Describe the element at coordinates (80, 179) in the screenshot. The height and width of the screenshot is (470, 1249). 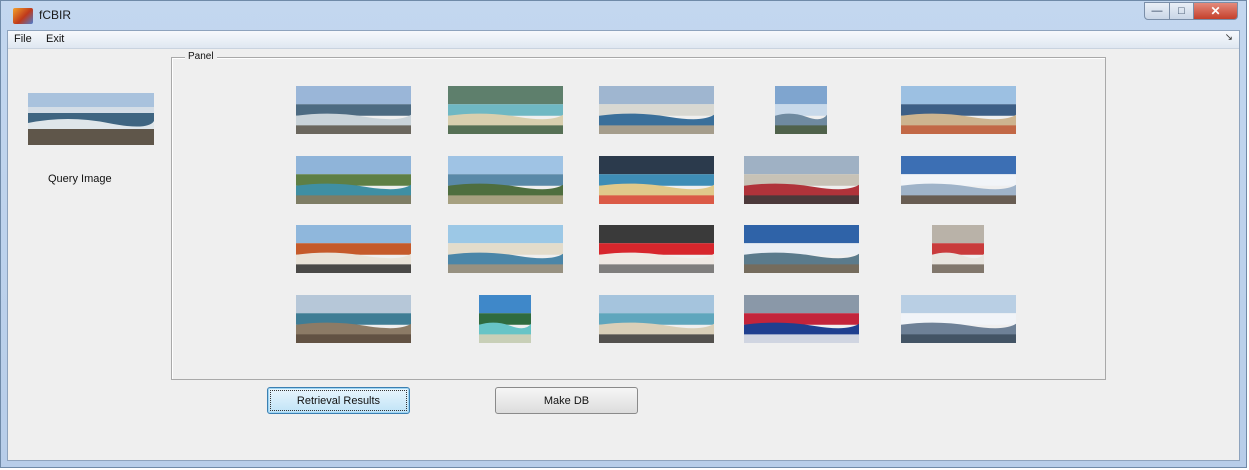
I see `query-image-label: Query Image` at that location.